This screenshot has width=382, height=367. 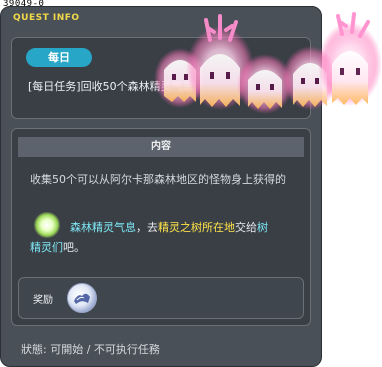 I want to click on green-orb-icon, so click(x=47, y=225).